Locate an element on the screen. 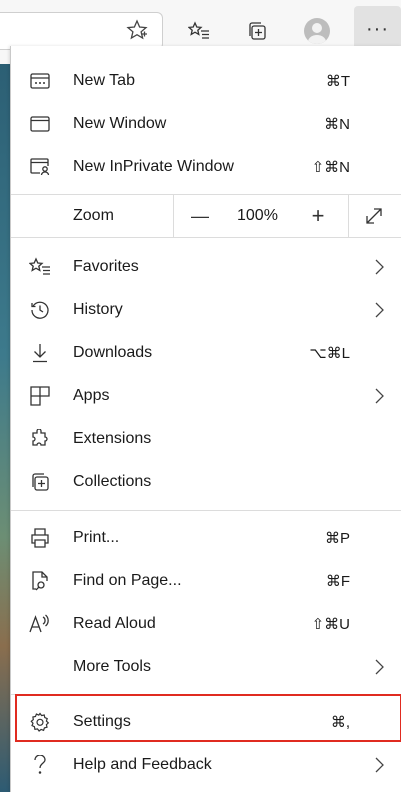 The height and width of the screenshot is (792, 401). fullscreen-icon is located at coordinates (374, 216).